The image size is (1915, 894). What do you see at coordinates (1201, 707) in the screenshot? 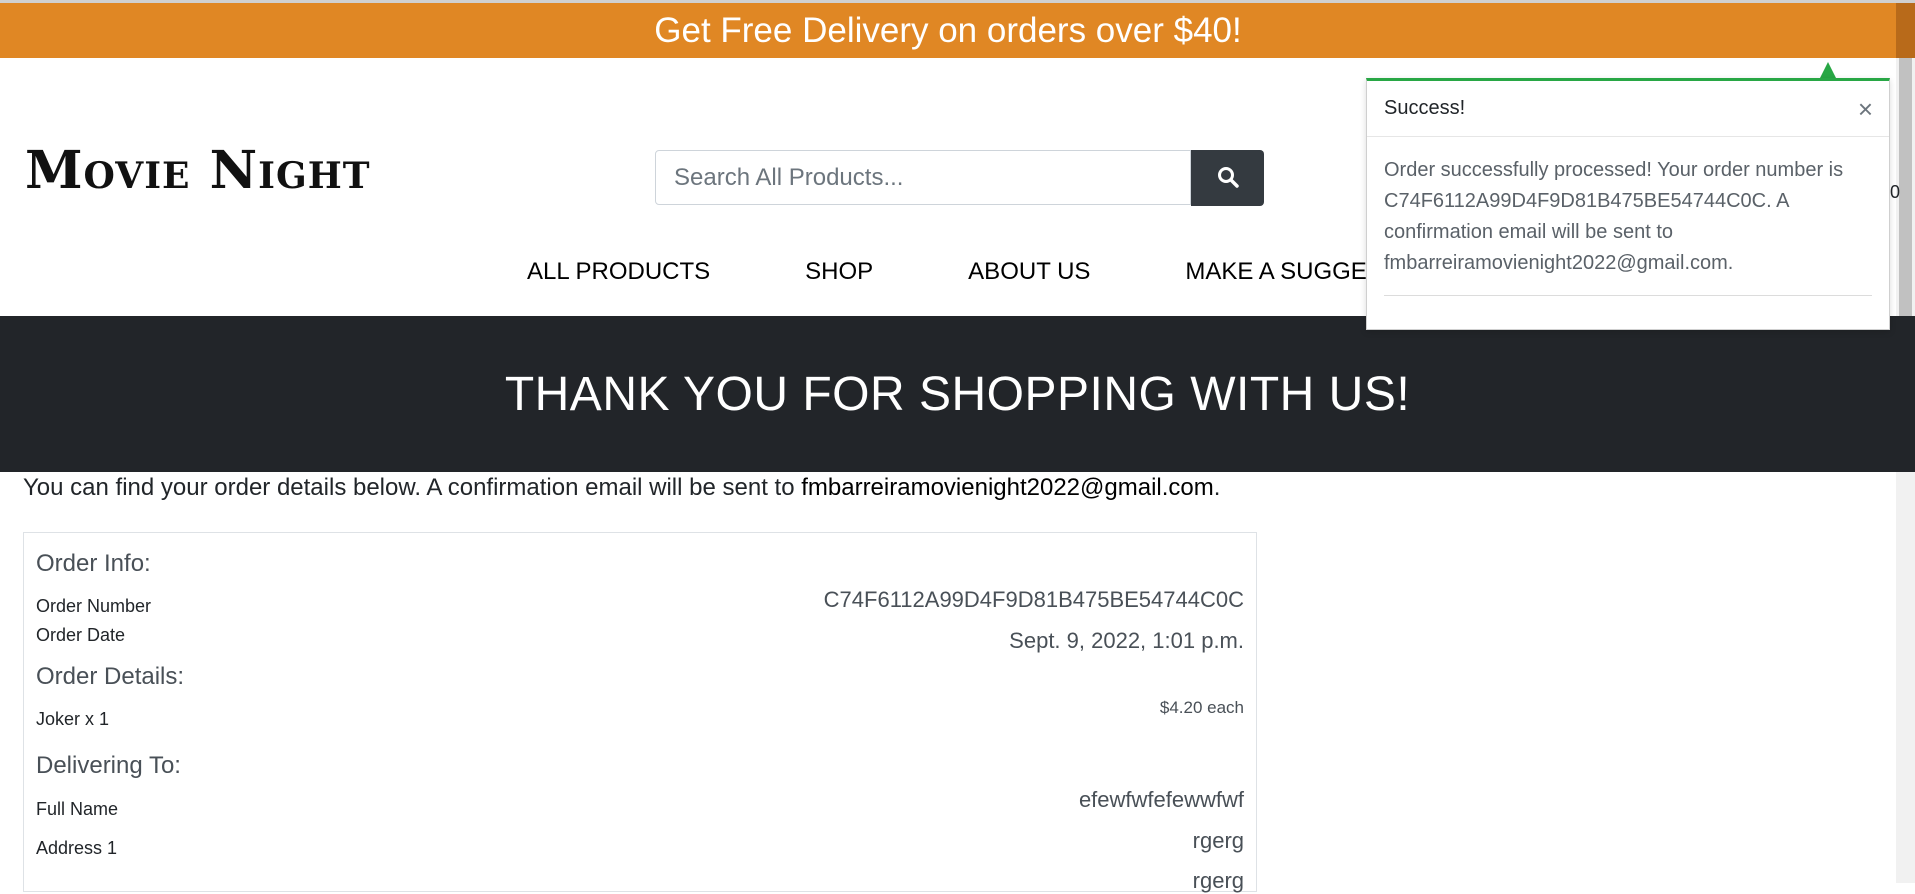
I see `order-item-price: $4.20 each` at bounding box center [1201, 707].